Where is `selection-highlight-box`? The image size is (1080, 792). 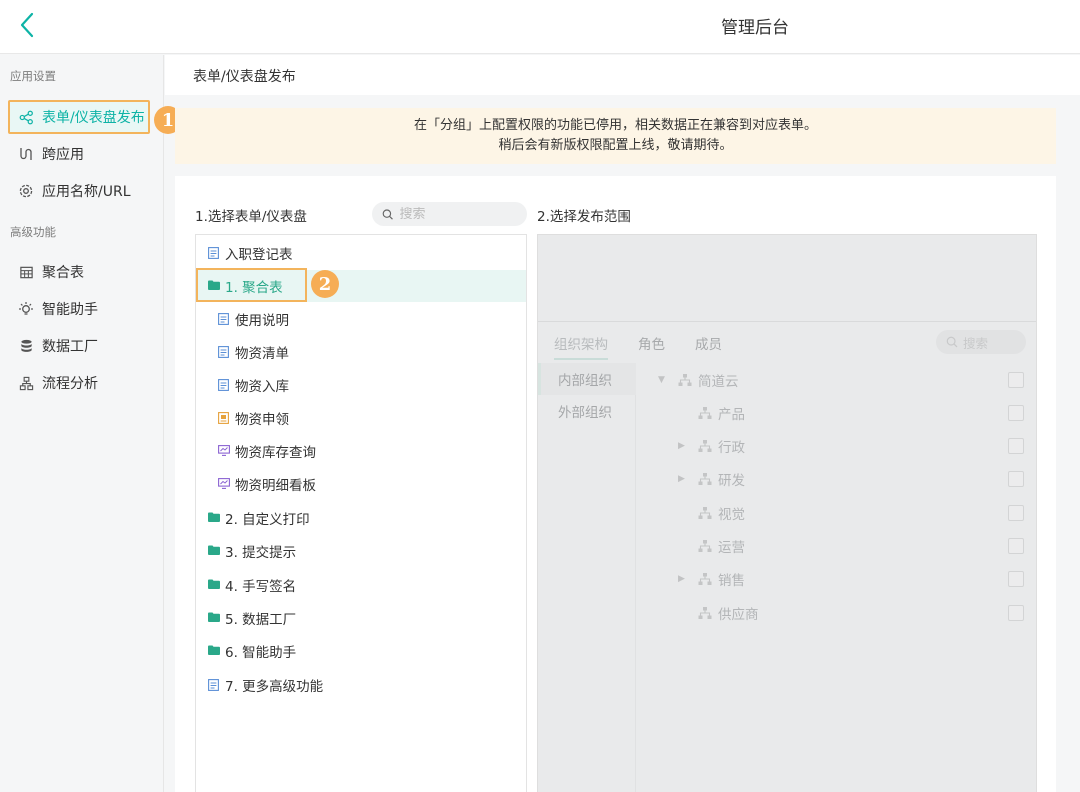 selection-highlight-box is located at coordinates (251, 285).